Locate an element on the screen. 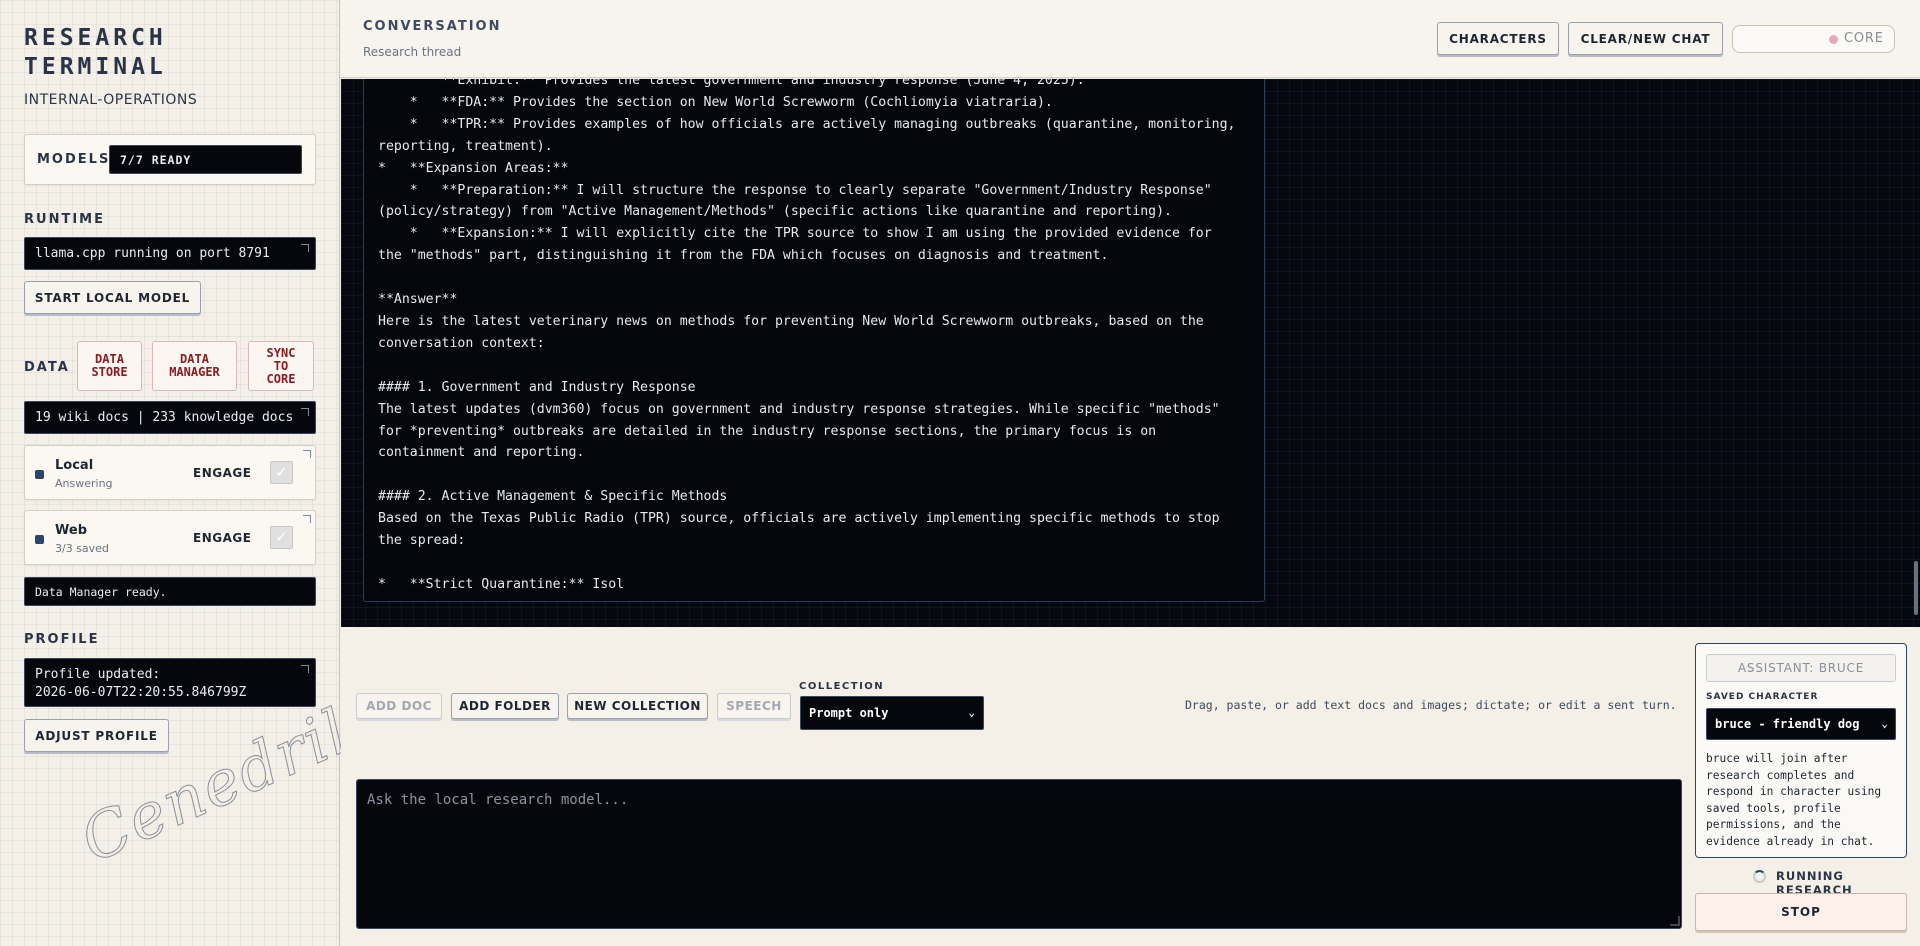 The width and height of the screenshot is (1920, 946). character-select: bruce - friendly dog ⌄ is located at coordinates (1801, 724).